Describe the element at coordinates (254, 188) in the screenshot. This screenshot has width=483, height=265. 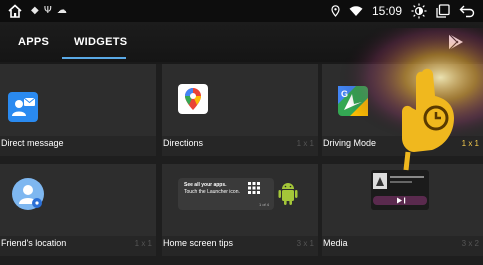
I see `launcher-grid-icon` at that location.